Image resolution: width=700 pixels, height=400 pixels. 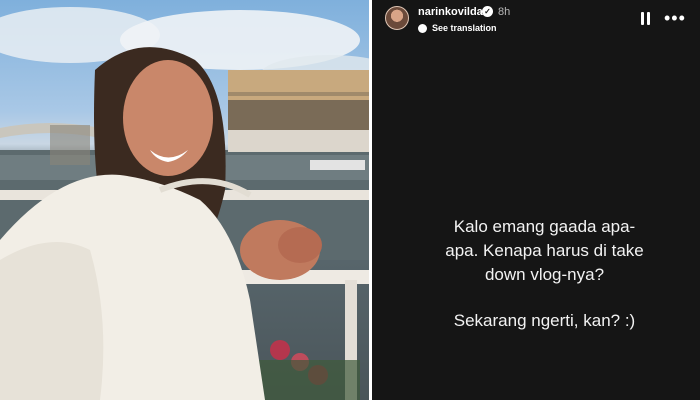 What do you see at coordinates (487, 11) in the screenshot?
I see `verified-badge-icon: ✓` at bounding box center [487, 11].